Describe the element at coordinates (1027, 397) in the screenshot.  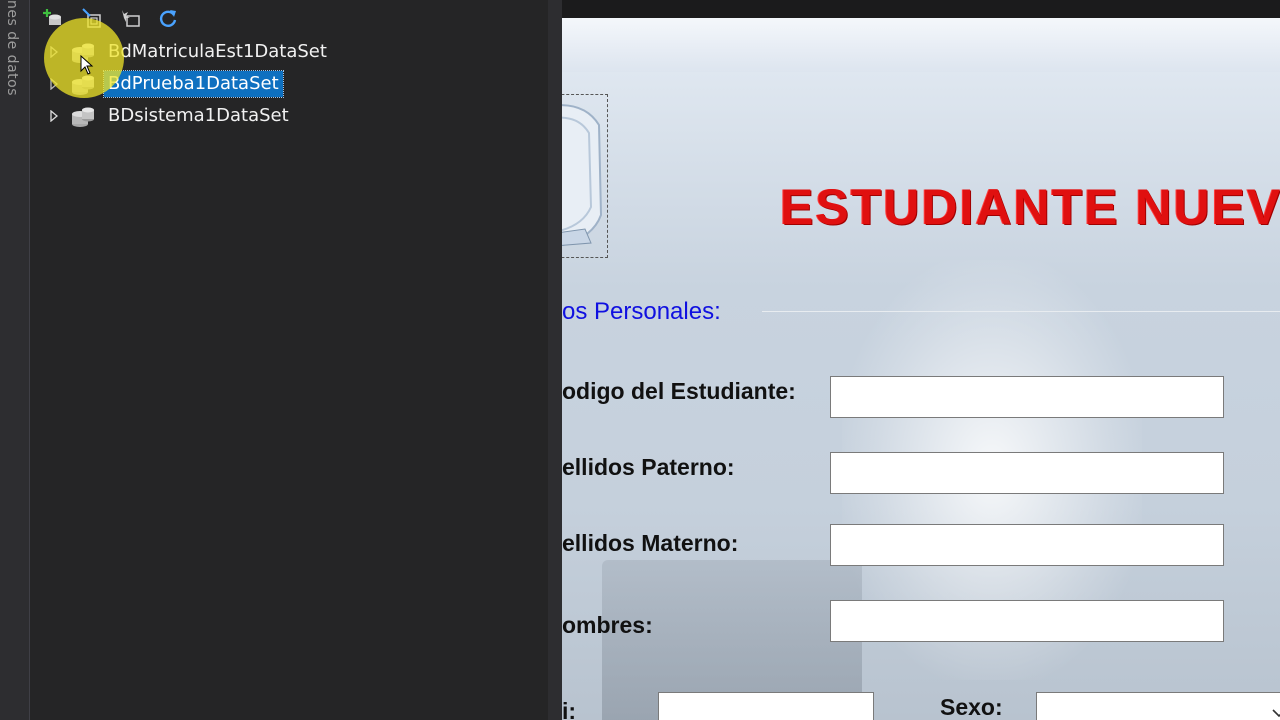
I see `codigo-input` at that location.